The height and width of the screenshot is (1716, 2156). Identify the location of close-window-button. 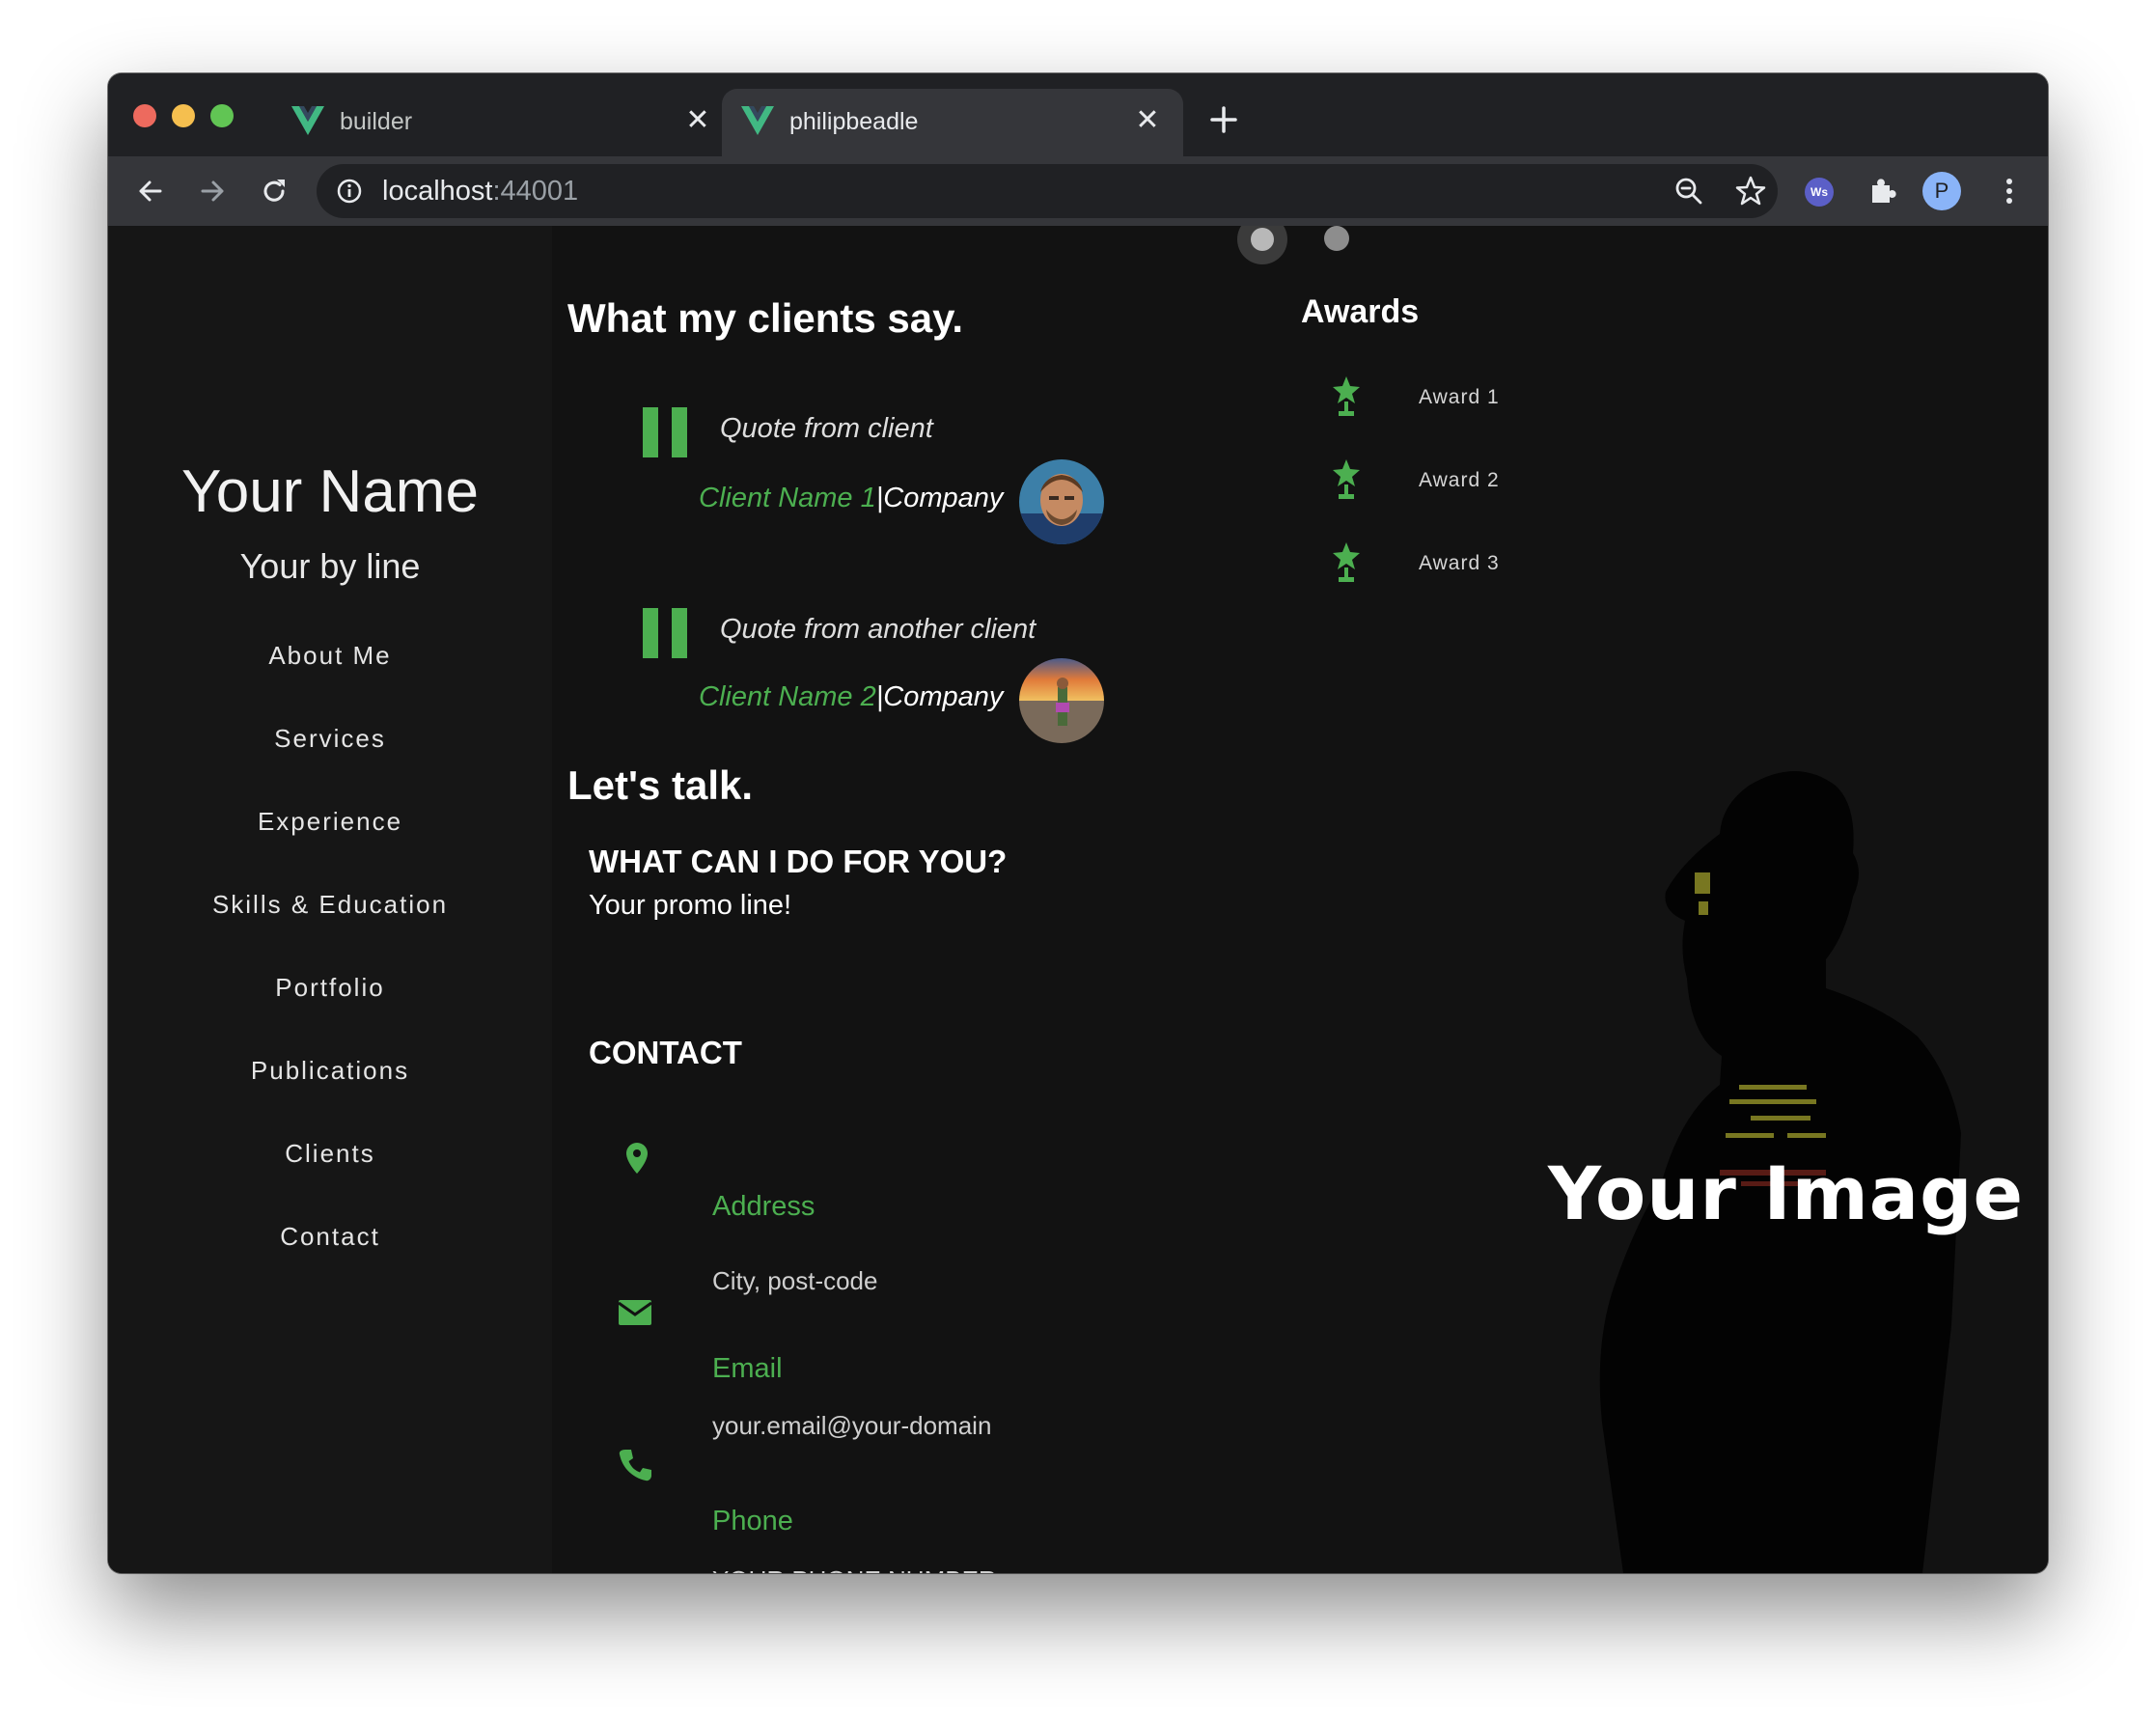
(144, 116).